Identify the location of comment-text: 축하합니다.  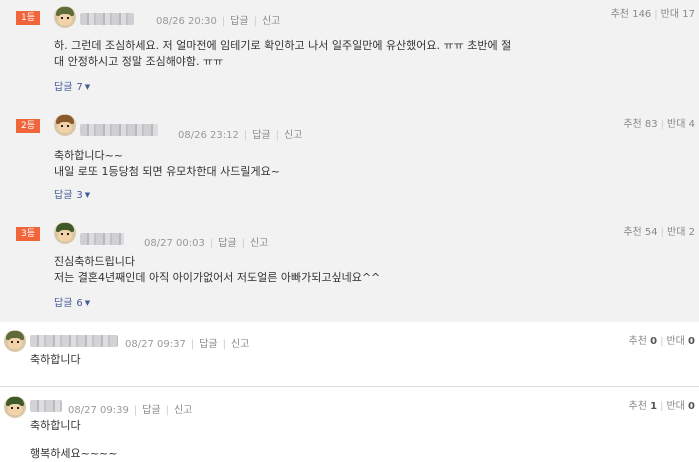
(55, 359).